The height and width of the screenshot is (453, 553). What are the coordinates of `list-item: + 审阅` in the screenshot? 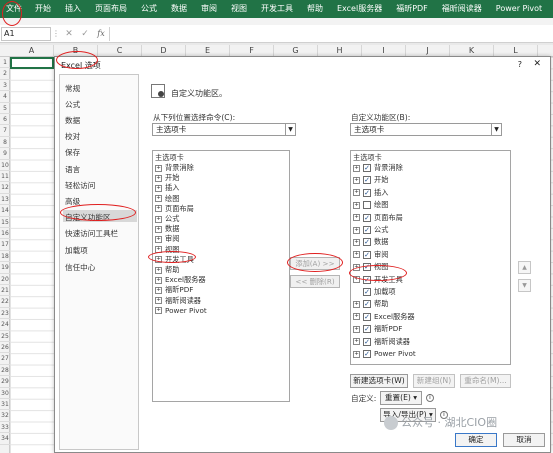 It's located at (167, 239).